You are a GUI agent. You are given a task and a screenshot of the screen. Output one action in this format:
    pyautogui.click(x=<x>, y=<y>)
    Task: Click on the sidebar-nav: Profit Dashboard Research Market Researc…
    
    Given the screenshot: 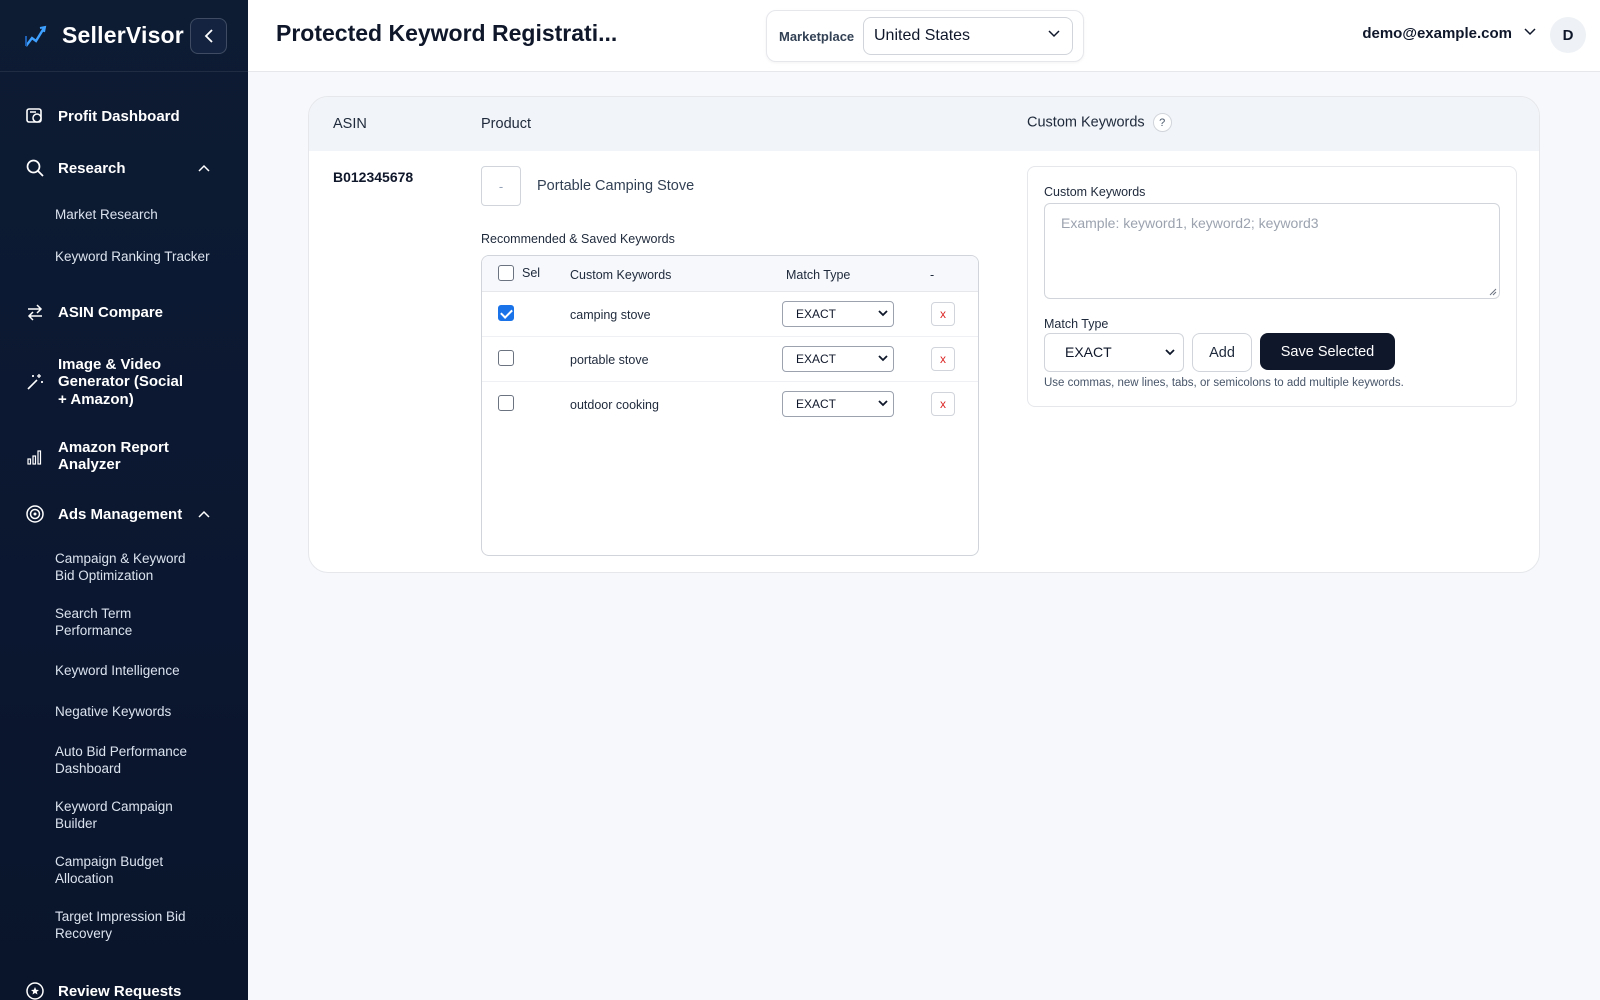 What is the action you would take?
    pyautogui.click(x=124, y=536)
    